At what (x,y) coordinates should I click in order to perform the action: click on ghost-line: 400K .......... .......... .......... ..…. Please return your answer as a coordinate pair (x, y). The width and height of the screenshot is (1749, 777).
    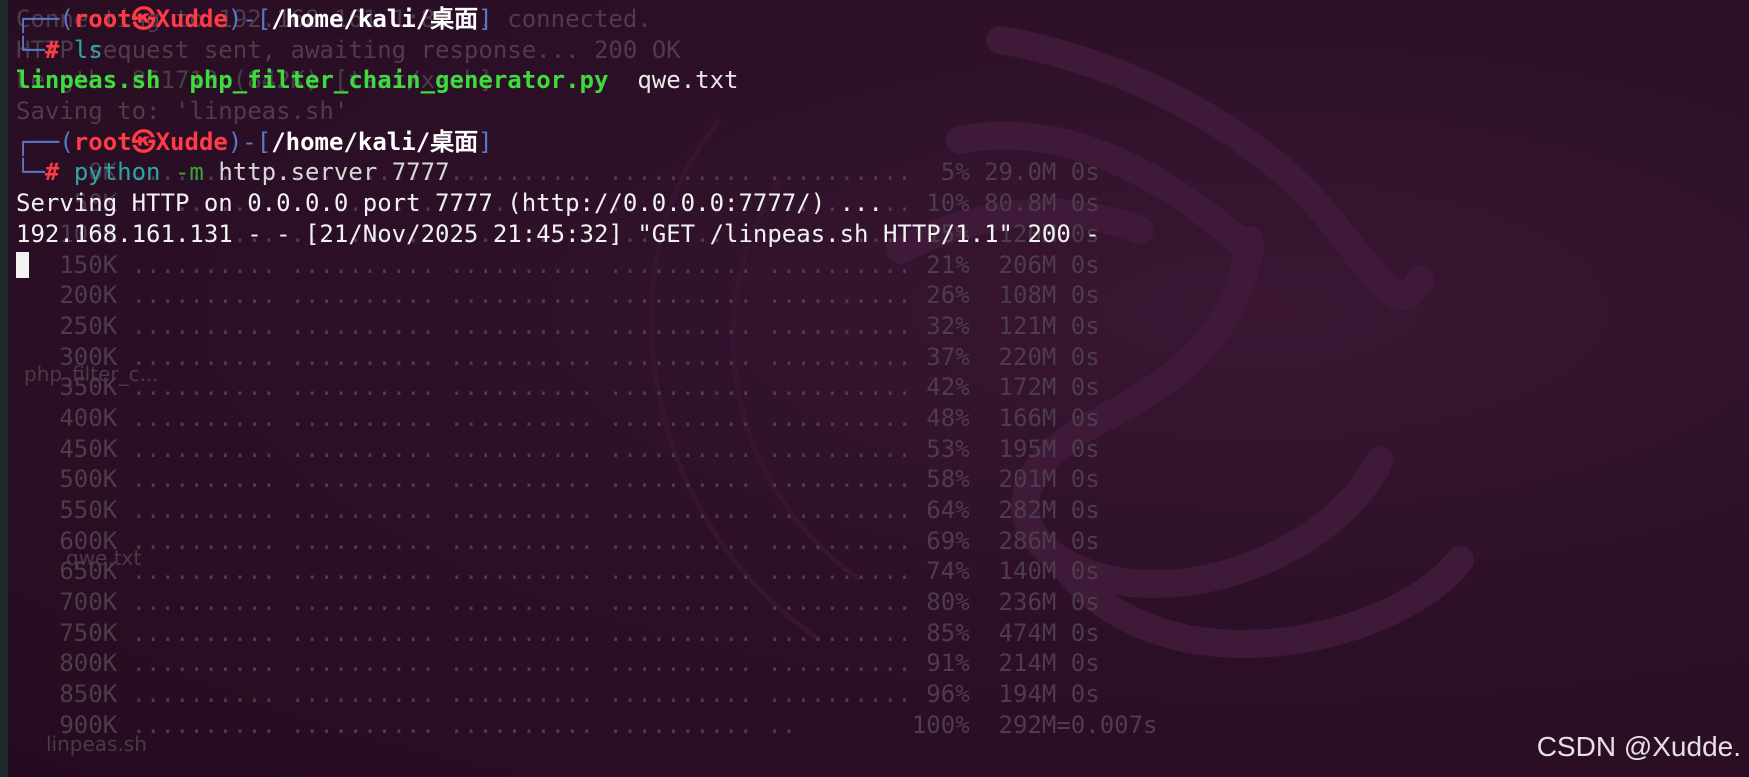
    Looking at the image, I should click on (558, 417).